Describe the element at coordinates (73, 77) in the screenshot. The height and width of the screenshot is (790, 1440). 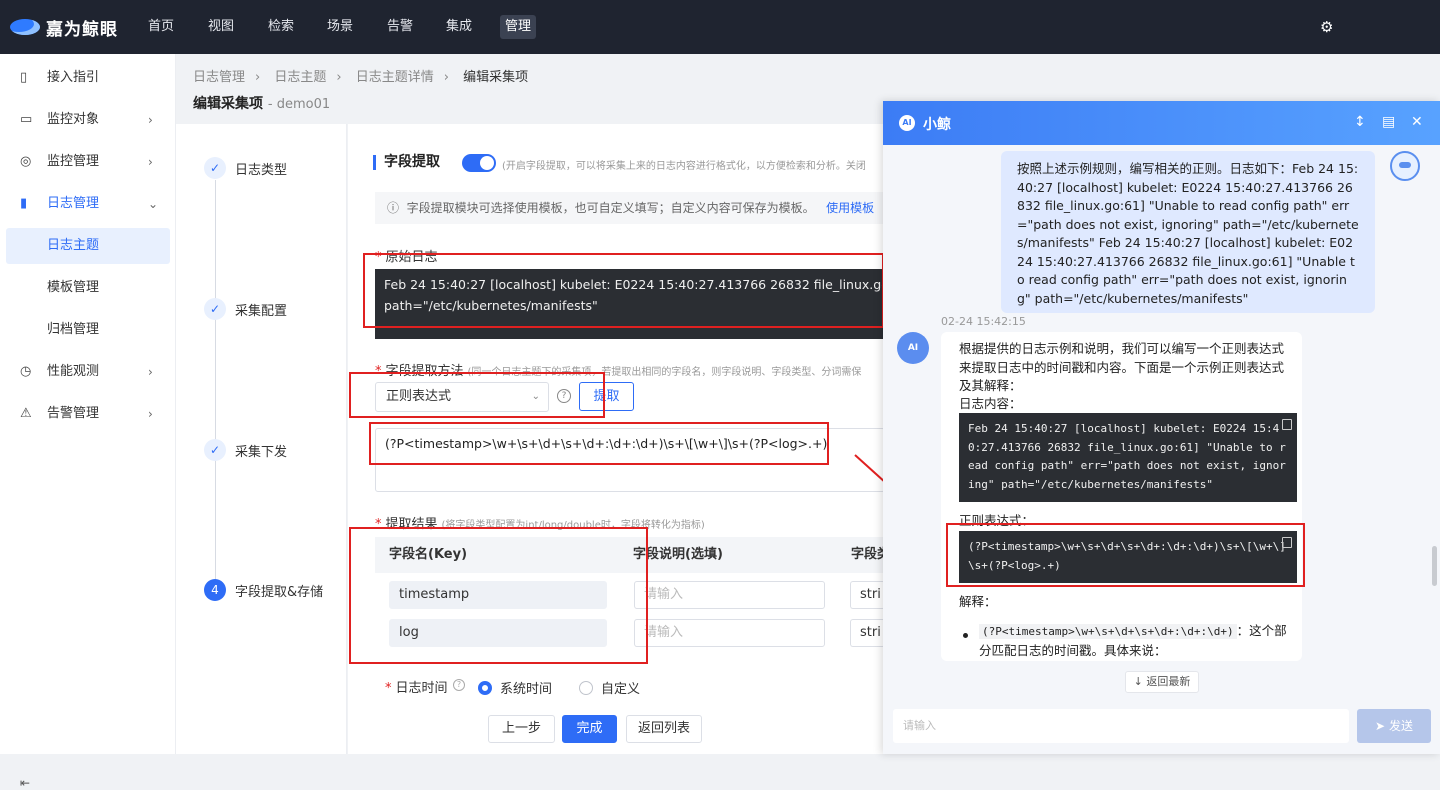
I see `sidebar-item-label: 接入指引` at that location.